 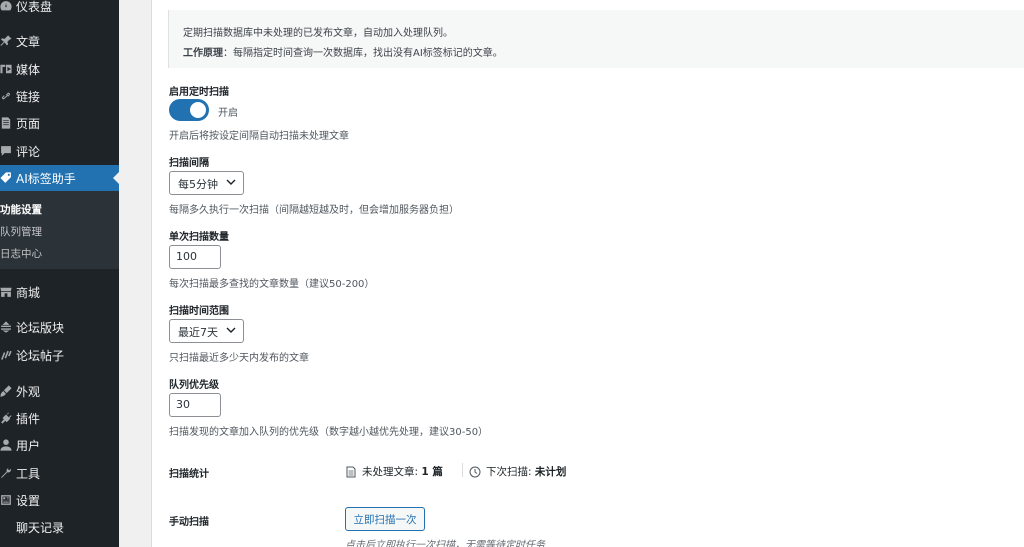 I want to click on sidebar-item-label: AI标签助手, so click(x=46, y=178).